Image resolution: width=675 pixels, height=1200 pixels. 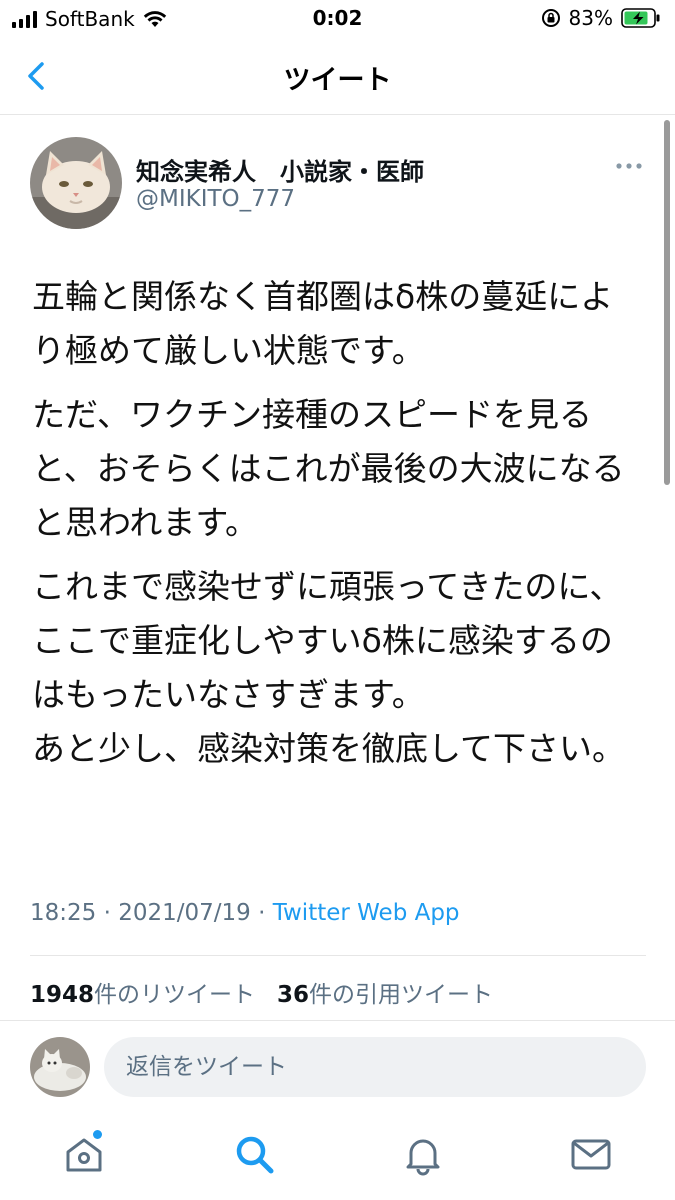 What do you see at coordinates (323, 323) in the screenshot?
I see `tweet-paragraph: 五輪と関係なく首都圏はδ株の蔓延により極めて厳しい状態です。` at bounding box center [323, 323].